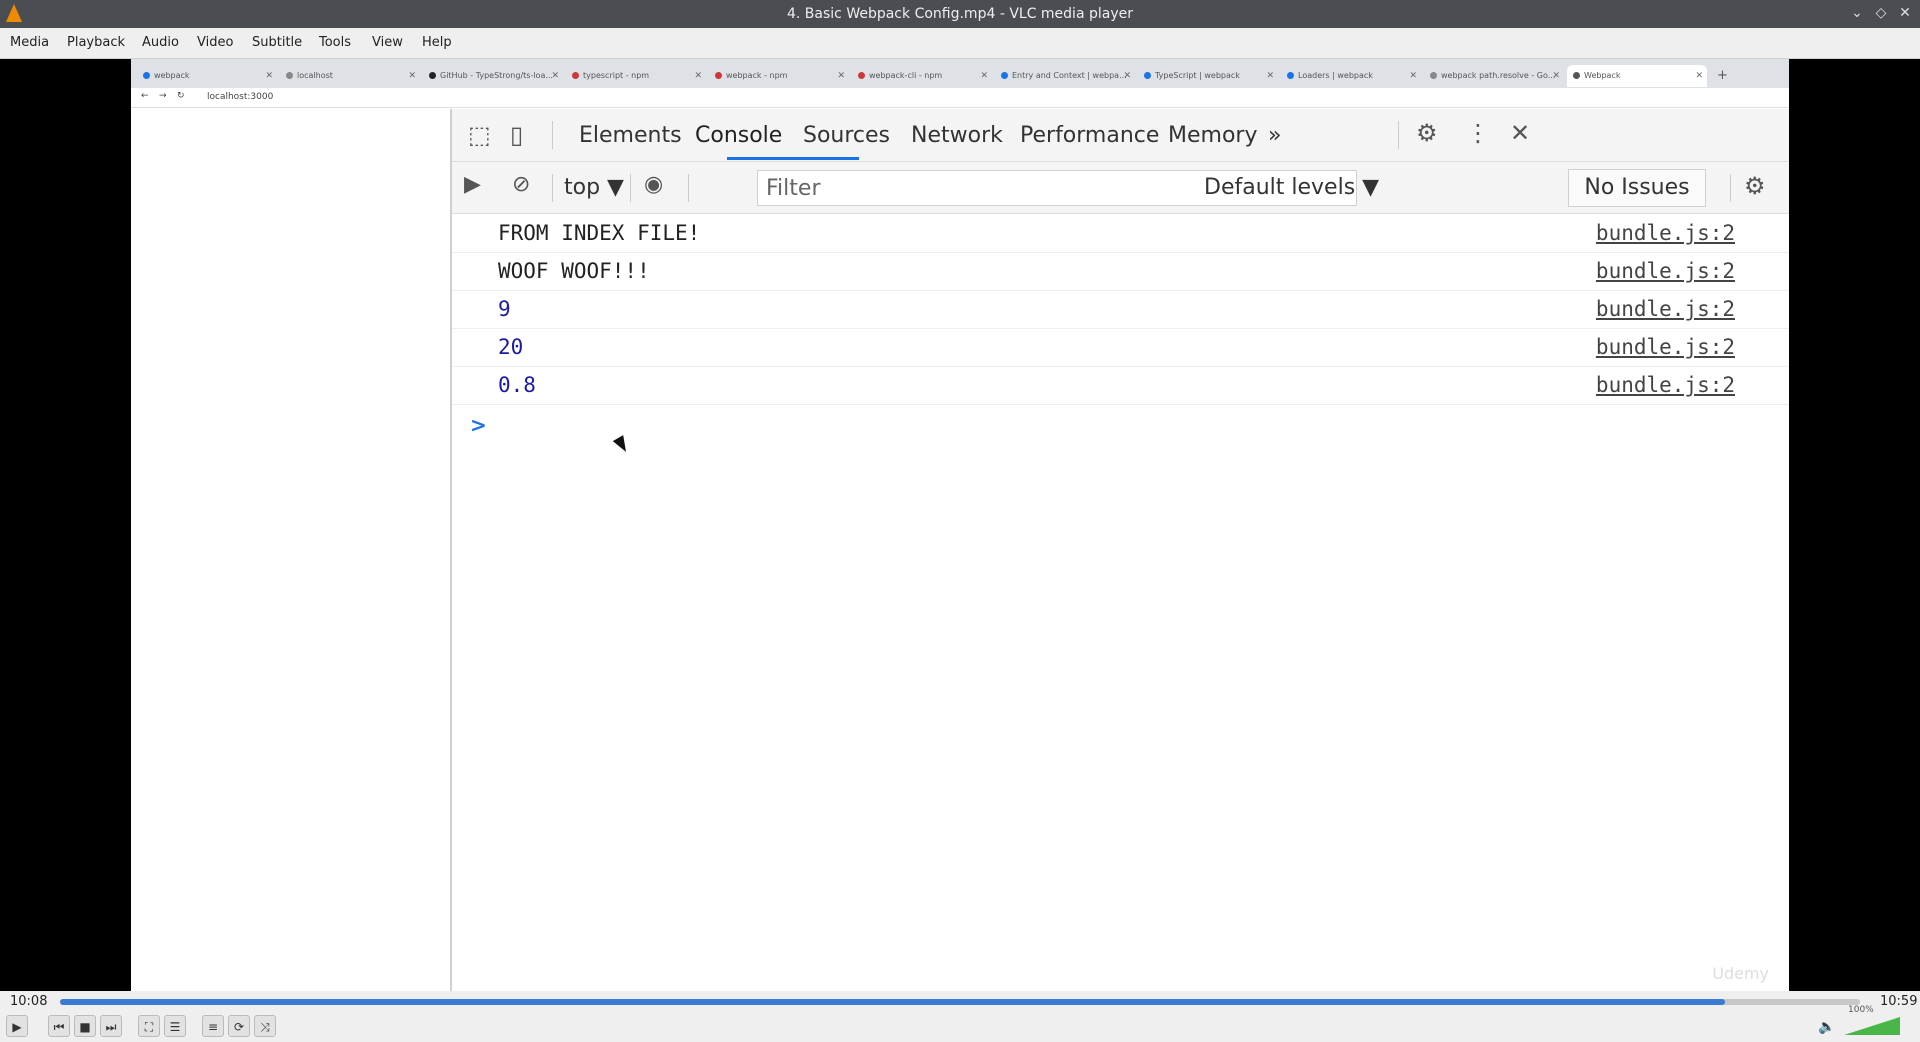 The height and width of the screenshot is (1042, 1920). Describe the element at coordinates (517, 385) in the screenshot. I see `console-message: 0.8` at that location.